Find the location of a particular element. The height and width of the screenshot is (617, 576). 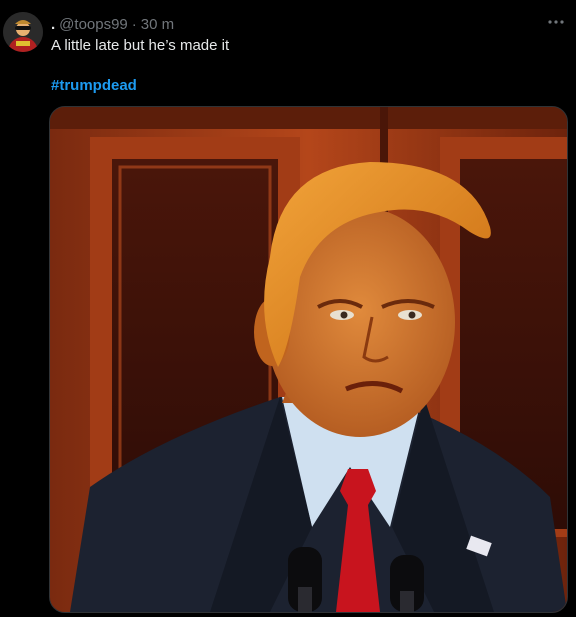

display-name: . is located at coordinates (53, 24).